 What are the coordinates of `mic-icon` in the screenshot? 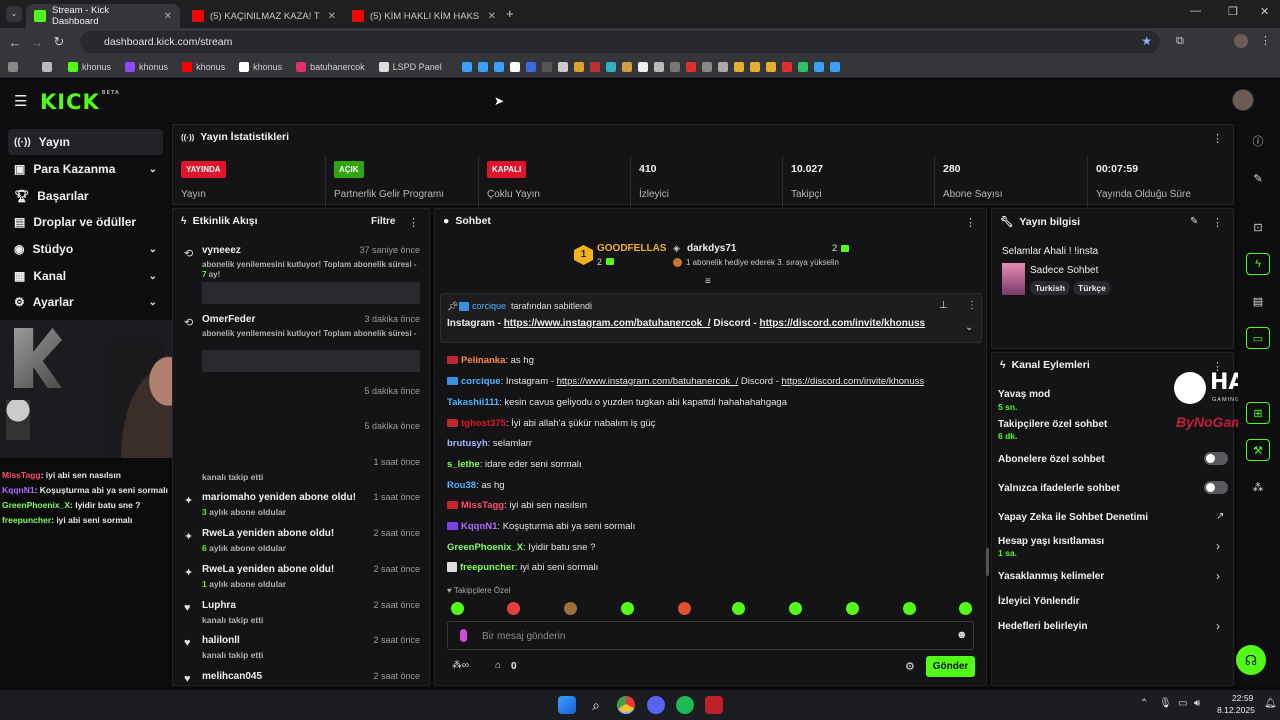 It's located at (463, 635).